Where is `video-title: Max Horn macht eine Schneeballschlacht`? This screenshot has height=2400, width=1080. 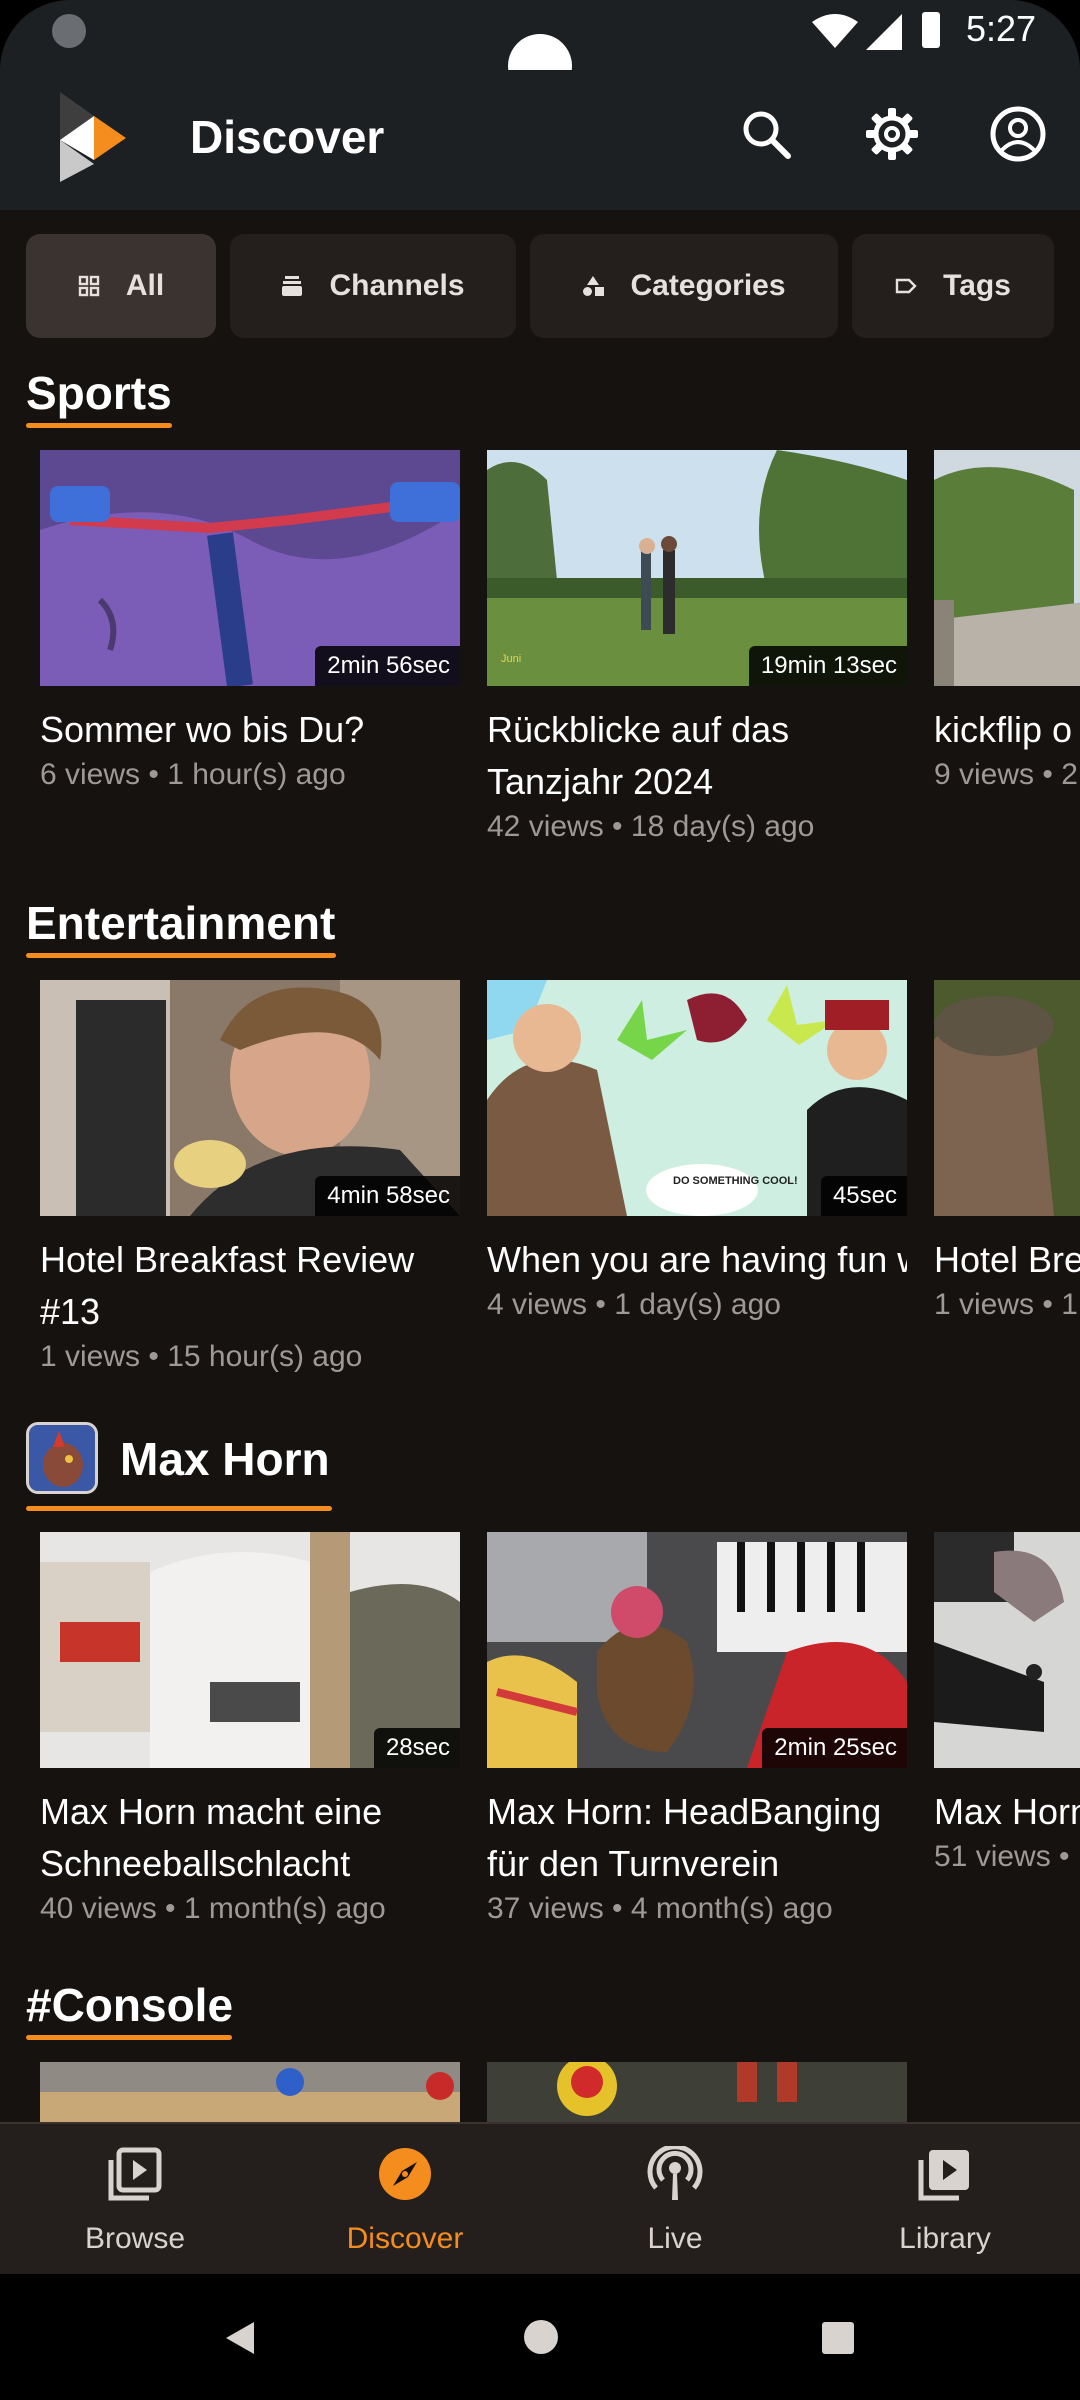 video-title: Max Horn macht eine Schneeballschlacht is located at coordinates (250, 1838).